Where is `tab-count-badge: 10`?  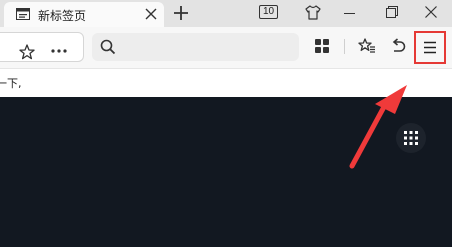
tab-count-badge: 10 is located at coordinates (268, 12).